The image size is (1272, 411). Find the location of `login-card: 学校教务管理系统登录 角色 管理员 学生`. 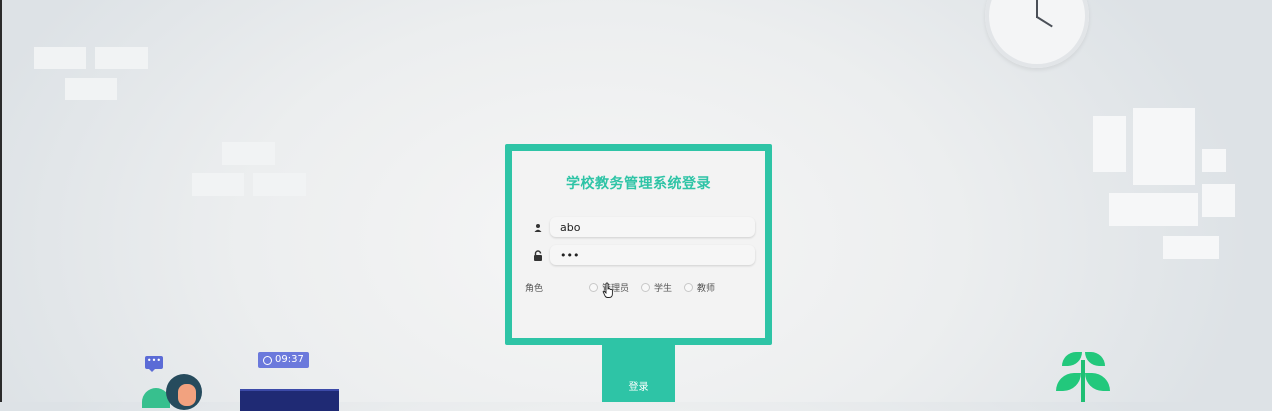

login-card: 学校教务管理系统登录 角色 管理员 学生 is located at coordinates (638, 244).